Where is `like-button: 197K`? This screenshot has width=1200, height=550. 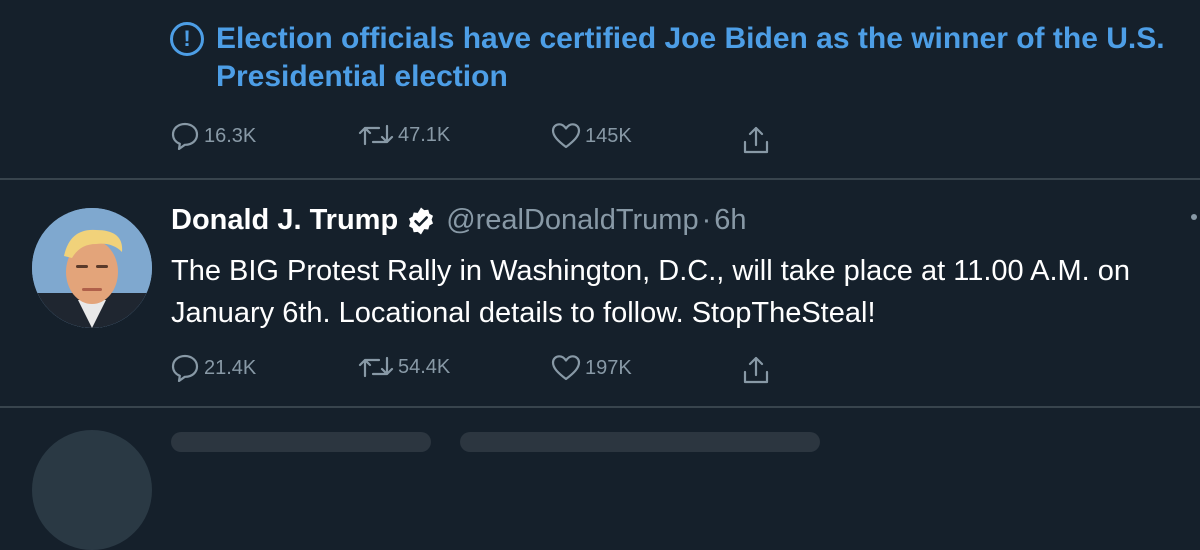
like-button: 197K is located at coordinates (591, 368).